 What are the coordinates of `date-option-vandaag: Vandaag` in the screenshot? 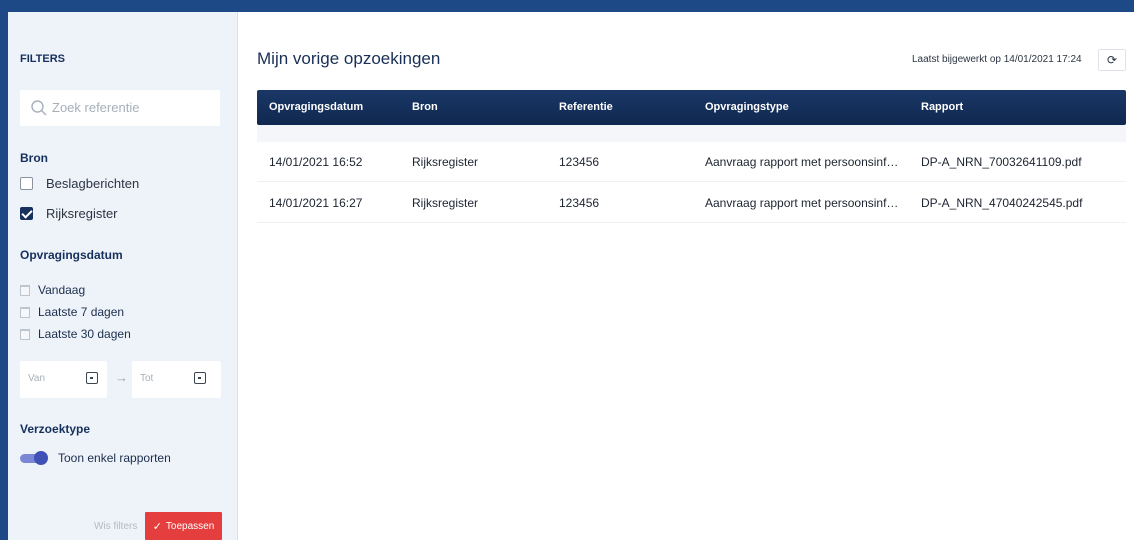 It's located at (52, 290).